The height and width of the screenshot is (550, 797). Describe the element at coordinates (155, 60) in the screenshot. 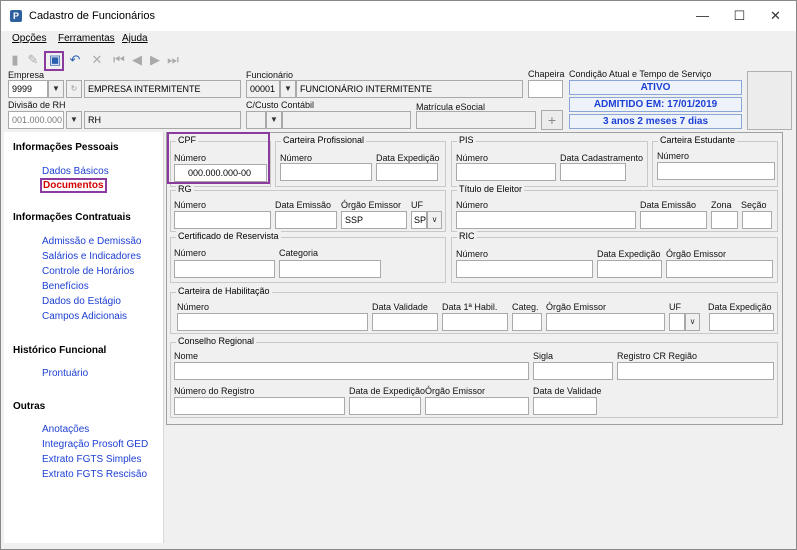

I see `next-record-icon: ▶` at that location.